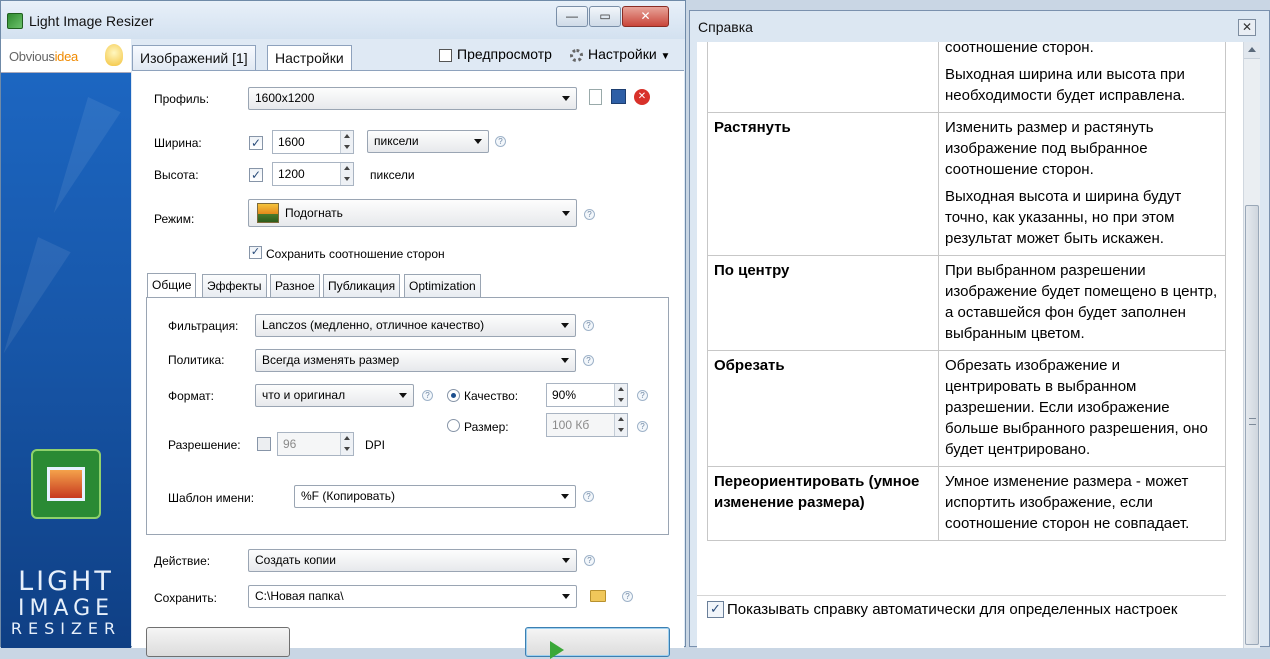 The height and width of the screenshot is (659, 1270). I want to click on scroll-up-icon, so click(1252, 50).